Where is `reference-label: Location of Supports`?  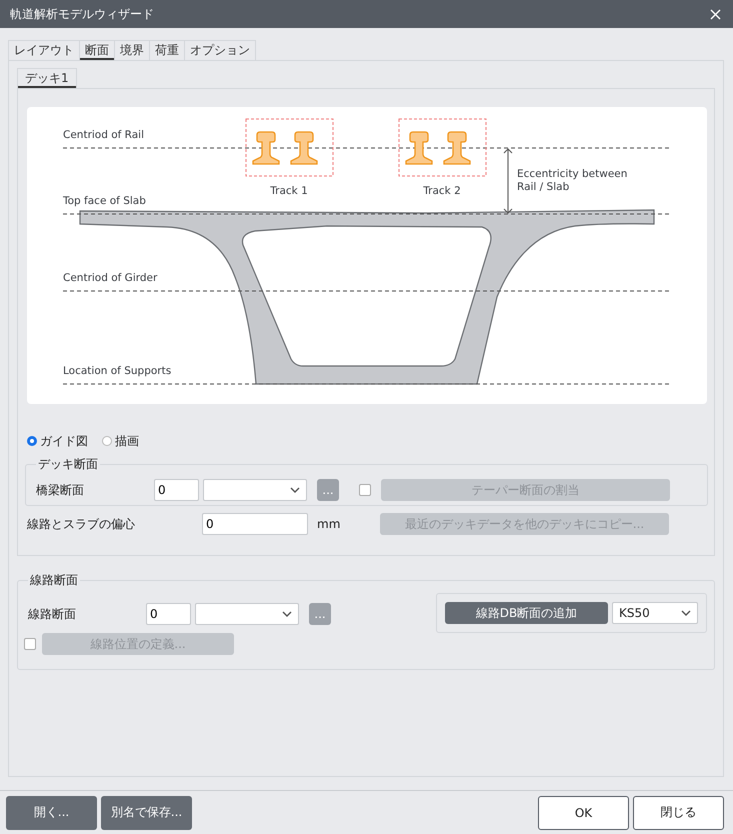 reference-label: Location of Supports is located at coordinates (117, 371).